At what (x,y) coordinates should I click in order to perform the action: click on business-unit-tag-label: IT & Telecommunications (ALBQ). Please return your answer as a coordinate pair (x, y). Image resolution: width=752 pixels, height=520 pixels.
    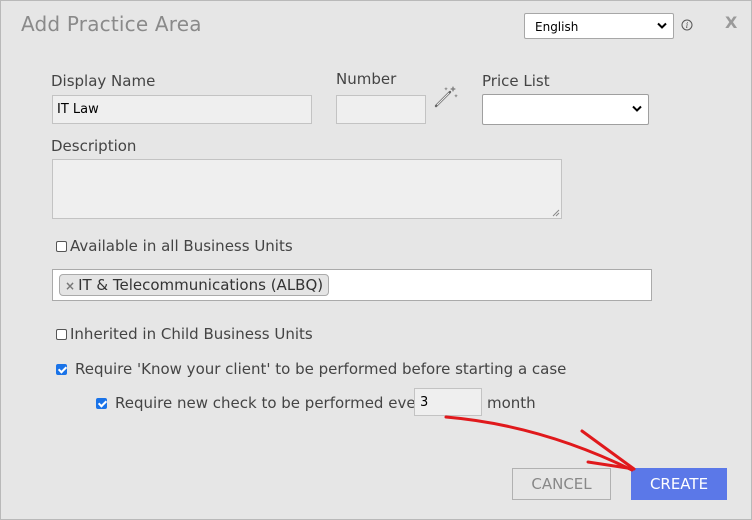
    Looking at the image, I should click on (201, 285).